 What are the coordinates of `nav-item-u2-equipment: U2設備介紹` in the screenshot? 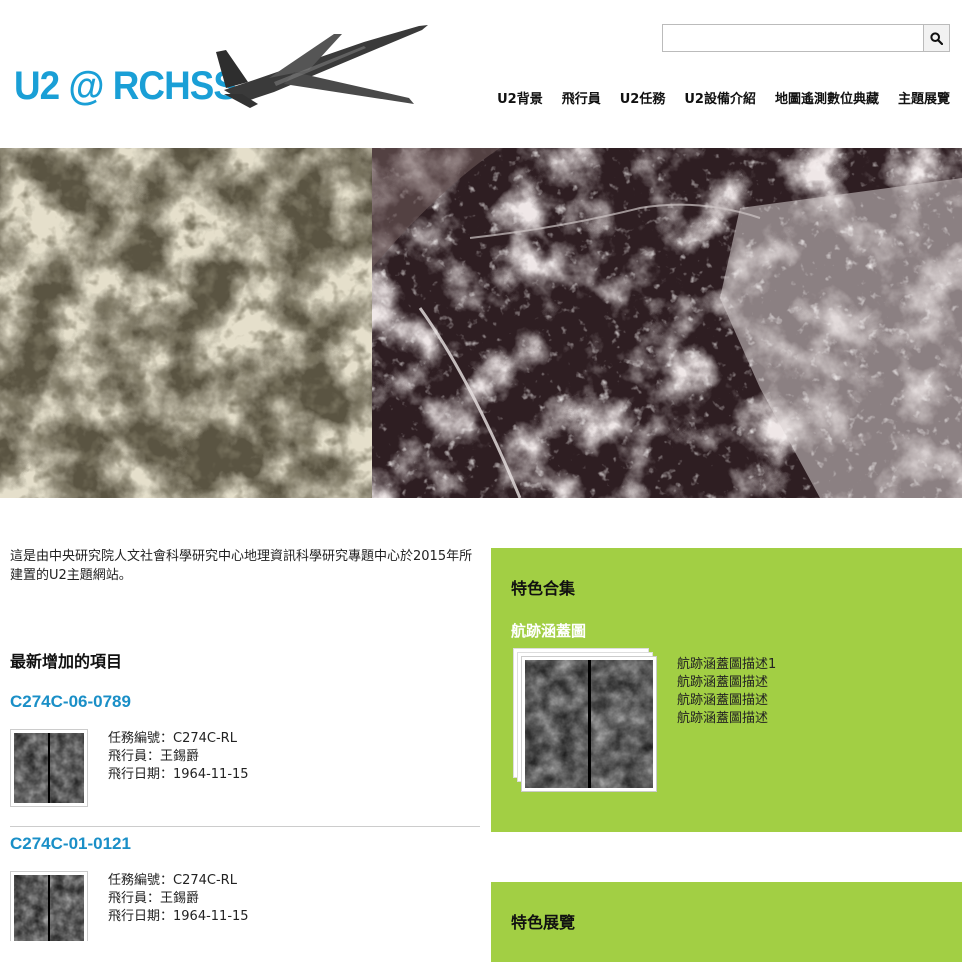 It's located at (720, 97).